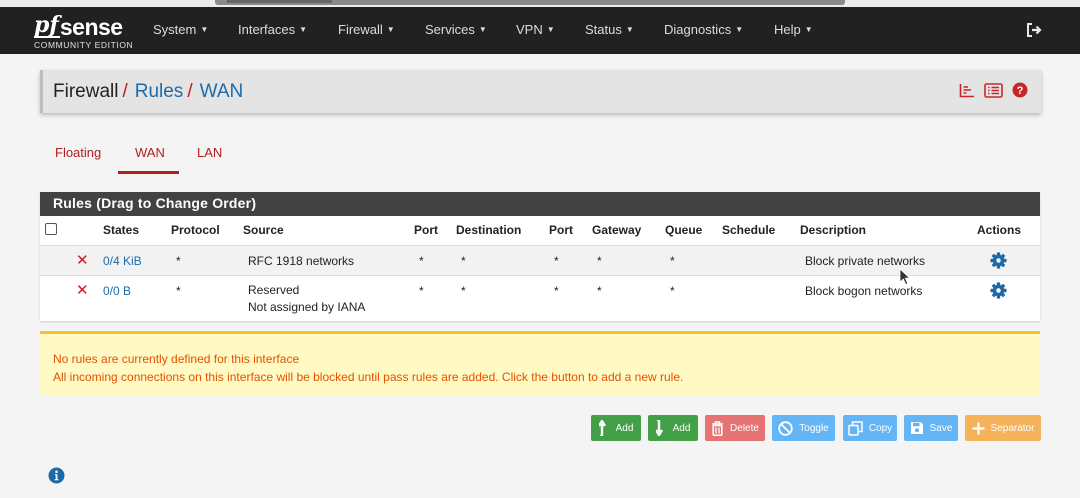 The height and width of the screenshot is (498, 1080). I want to click on rule-description: Block private networks, so click(865, 260).